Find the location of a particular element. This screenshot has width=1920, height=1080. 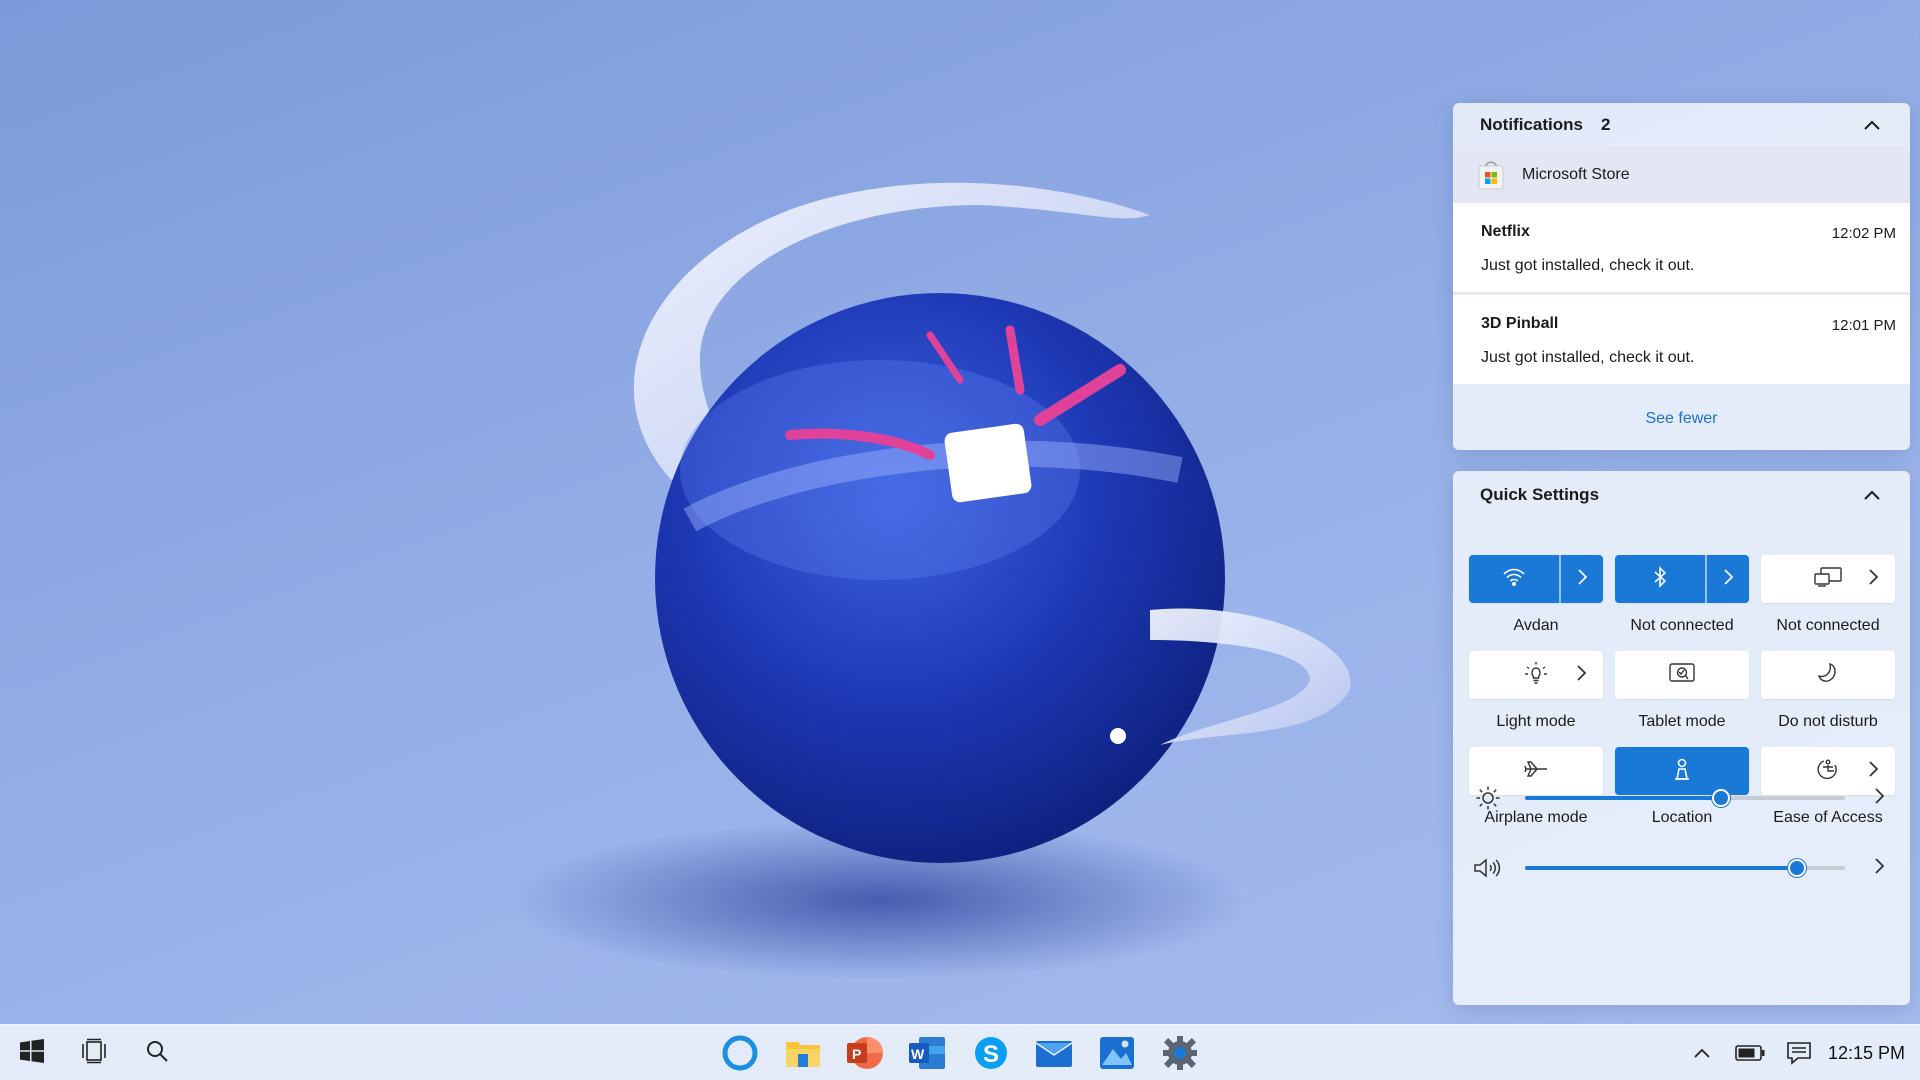

tile-bluetooth: Not connected is located at coordinates (1682, 603).